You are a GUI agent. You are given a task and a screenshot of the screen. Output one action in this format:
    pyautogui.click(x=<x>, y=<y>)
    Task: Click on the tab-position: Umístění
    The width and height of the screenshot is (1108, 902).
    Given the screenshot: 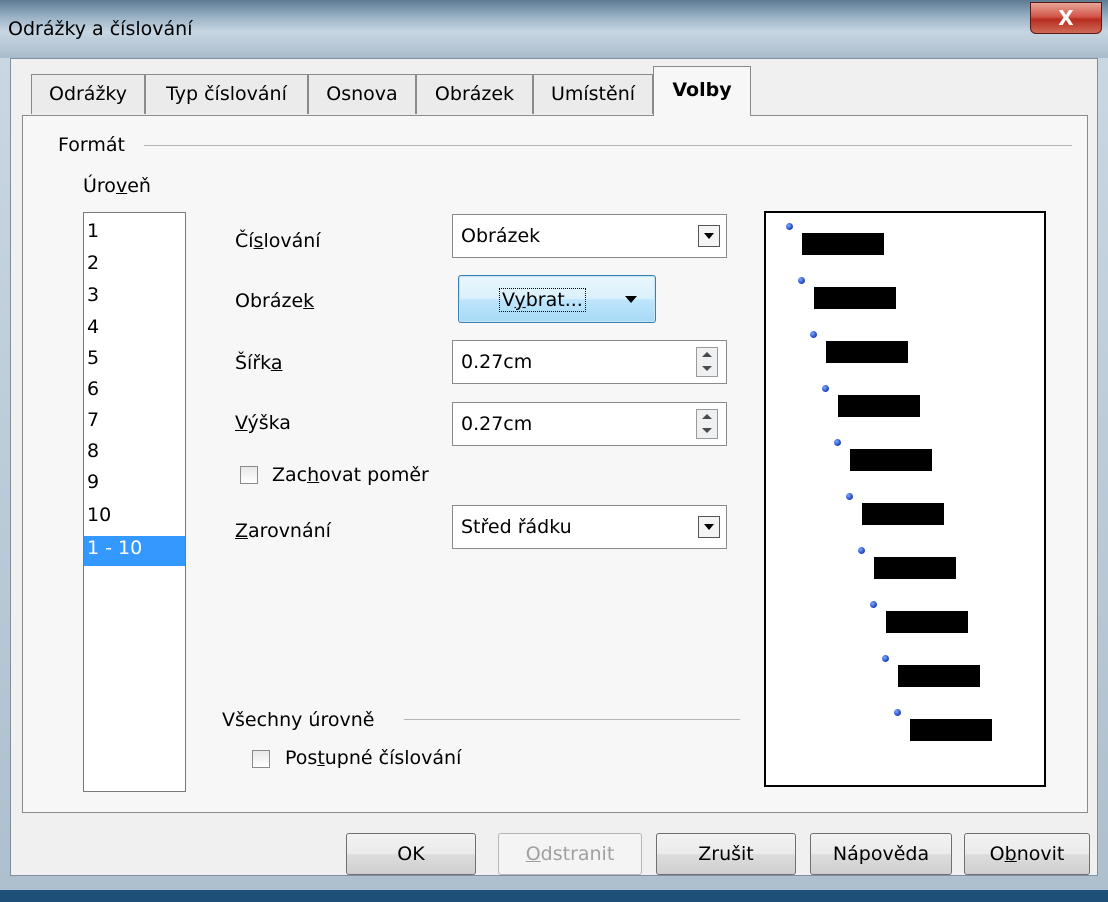 What is the action you would take?
    pyautogui.click(x=593, y=94)
    